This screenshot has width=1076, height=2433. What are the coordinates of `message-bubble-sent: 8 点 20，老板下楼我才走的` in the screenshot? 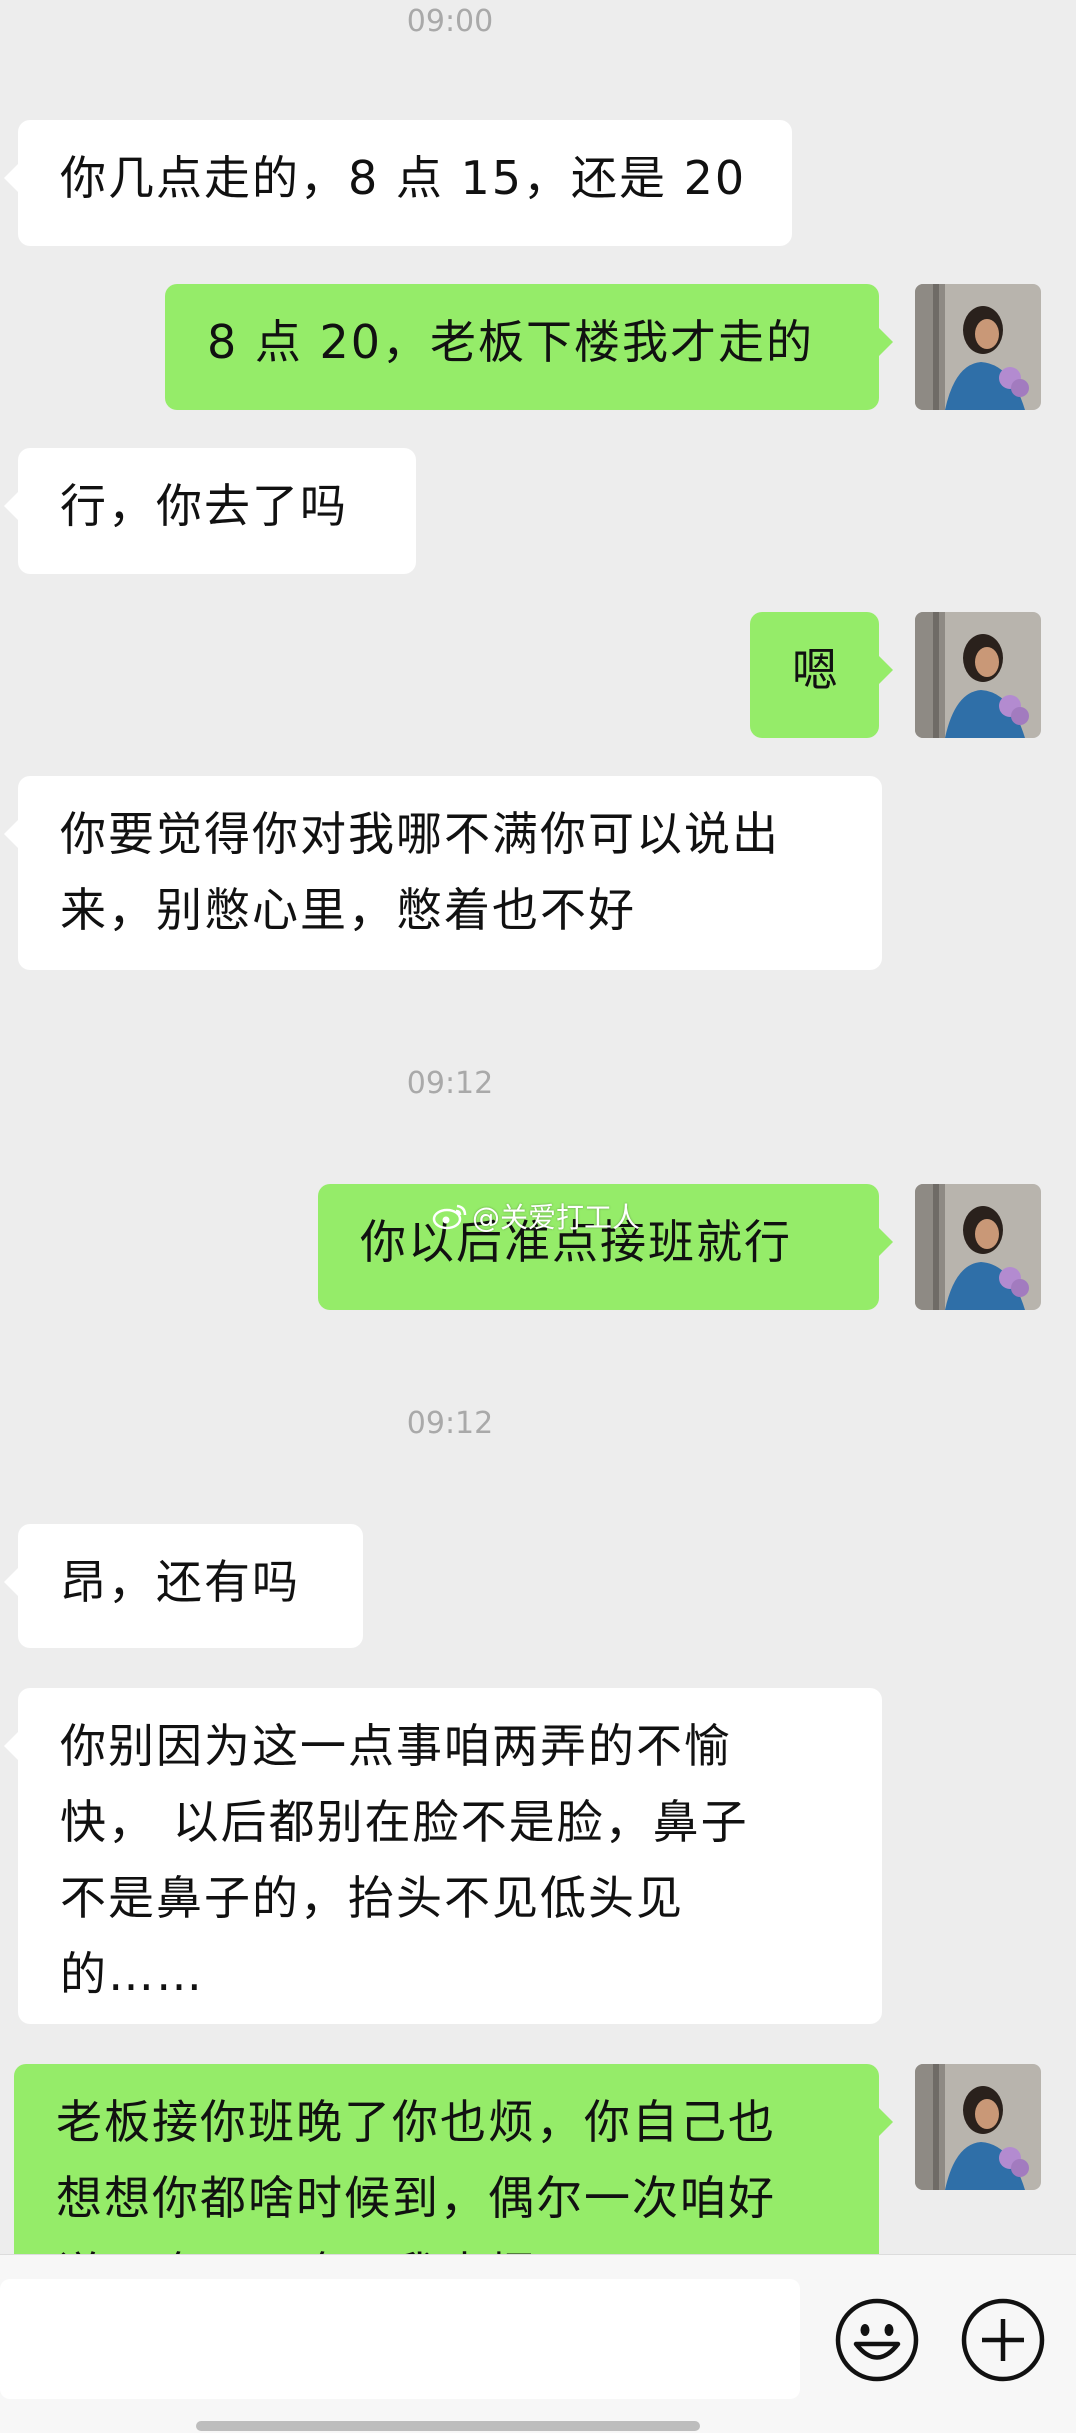 It's located at (529, 347).